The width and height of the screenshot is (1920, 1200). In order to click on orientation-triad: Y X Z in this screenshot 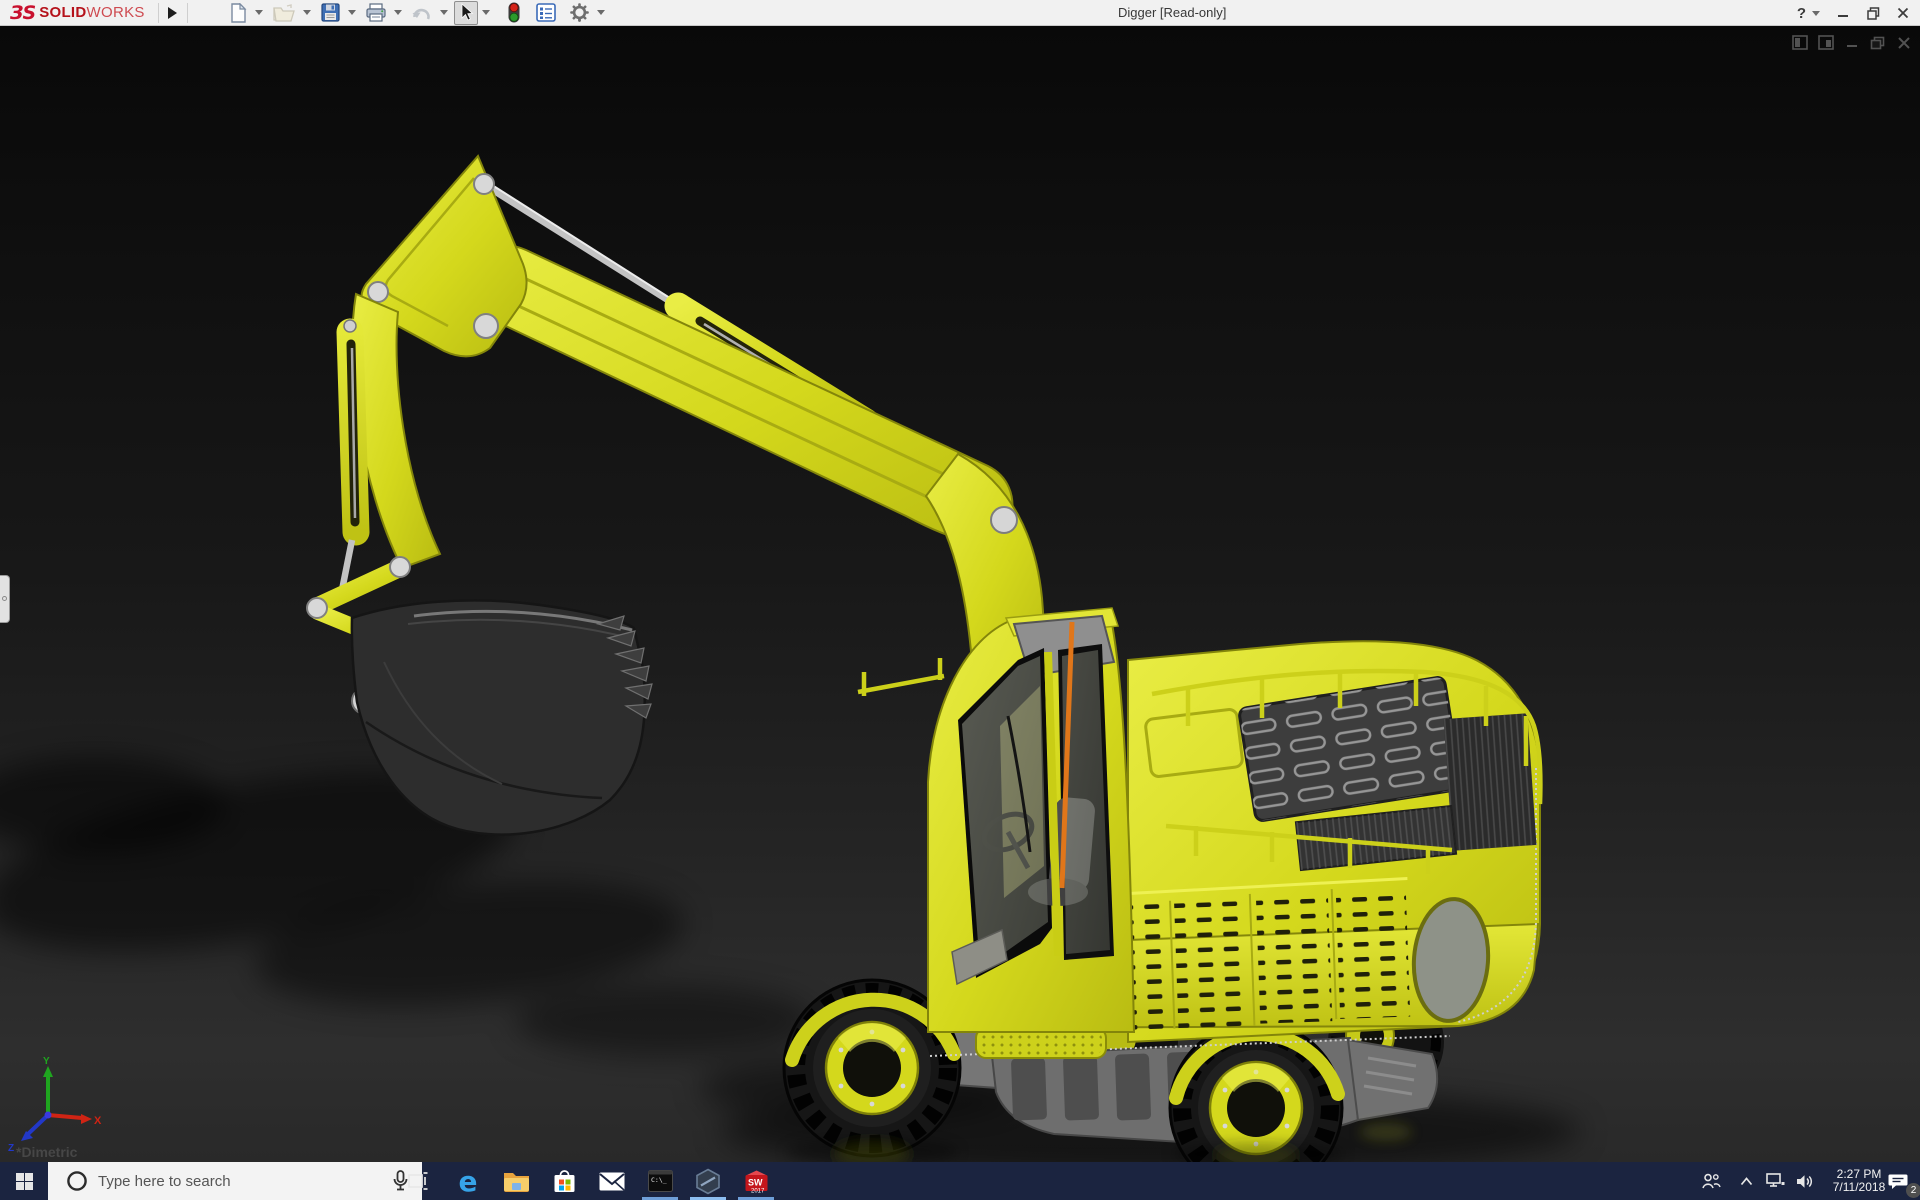, I will do `click(55, 1105)`.